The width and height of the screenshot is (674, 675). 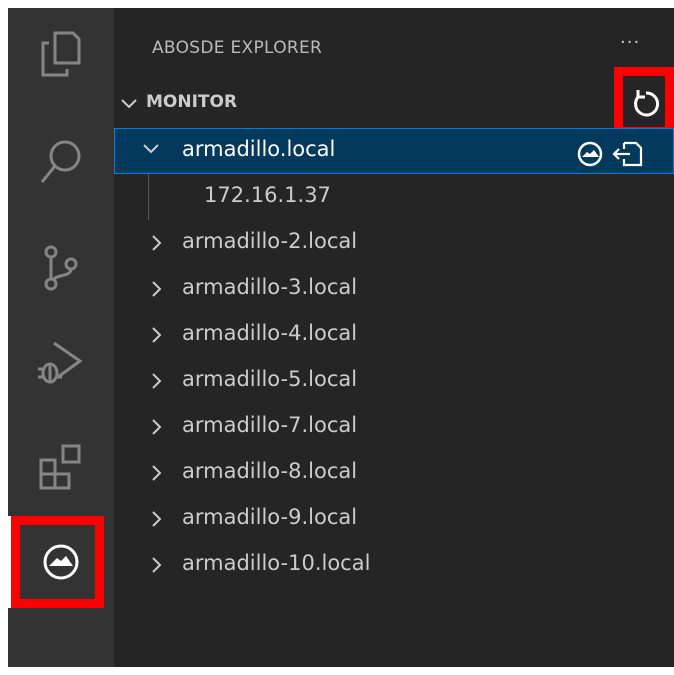 I want to click on source-control-button, so click(x=61, y=268).